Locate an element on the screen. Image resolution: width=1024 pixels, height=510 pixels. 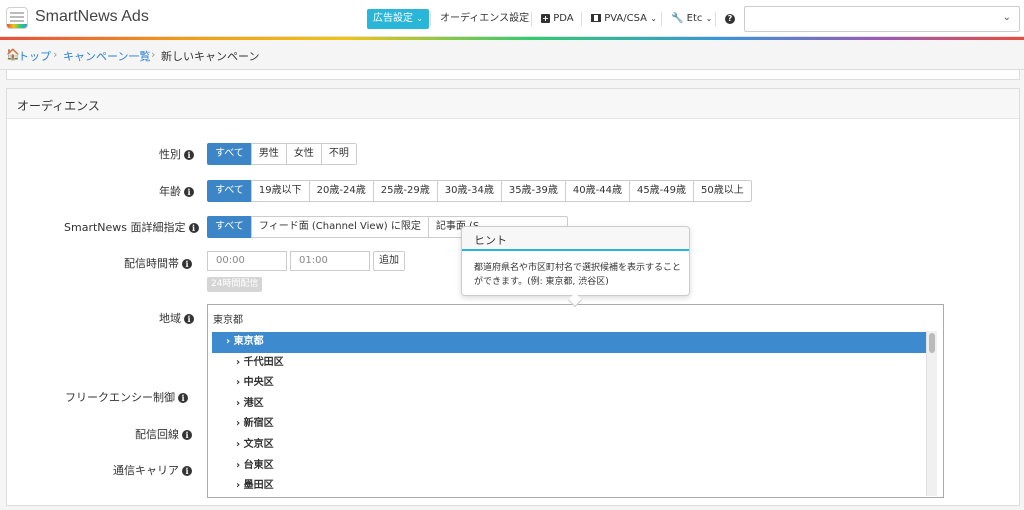
previous-panel-edge is located at coordinates (513, 75).